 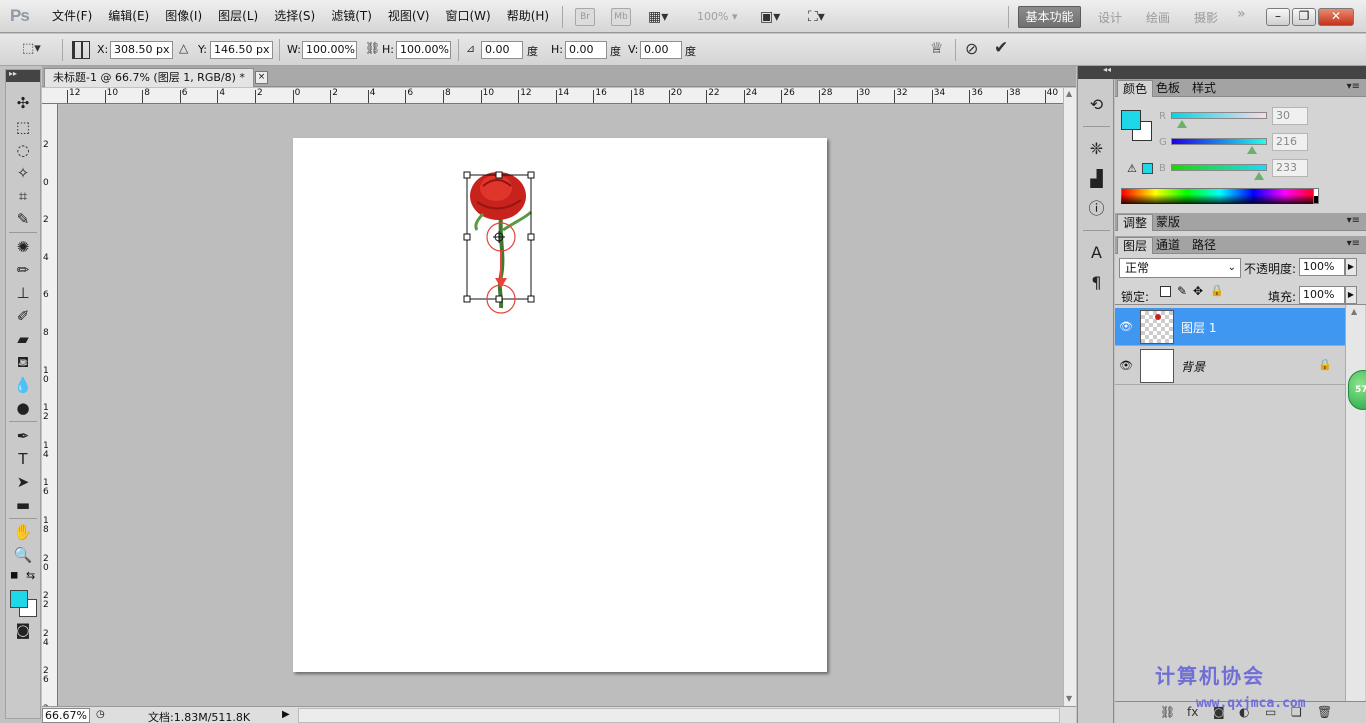 I want to click on floating-badge: 57, so click(x=1357, y=390).